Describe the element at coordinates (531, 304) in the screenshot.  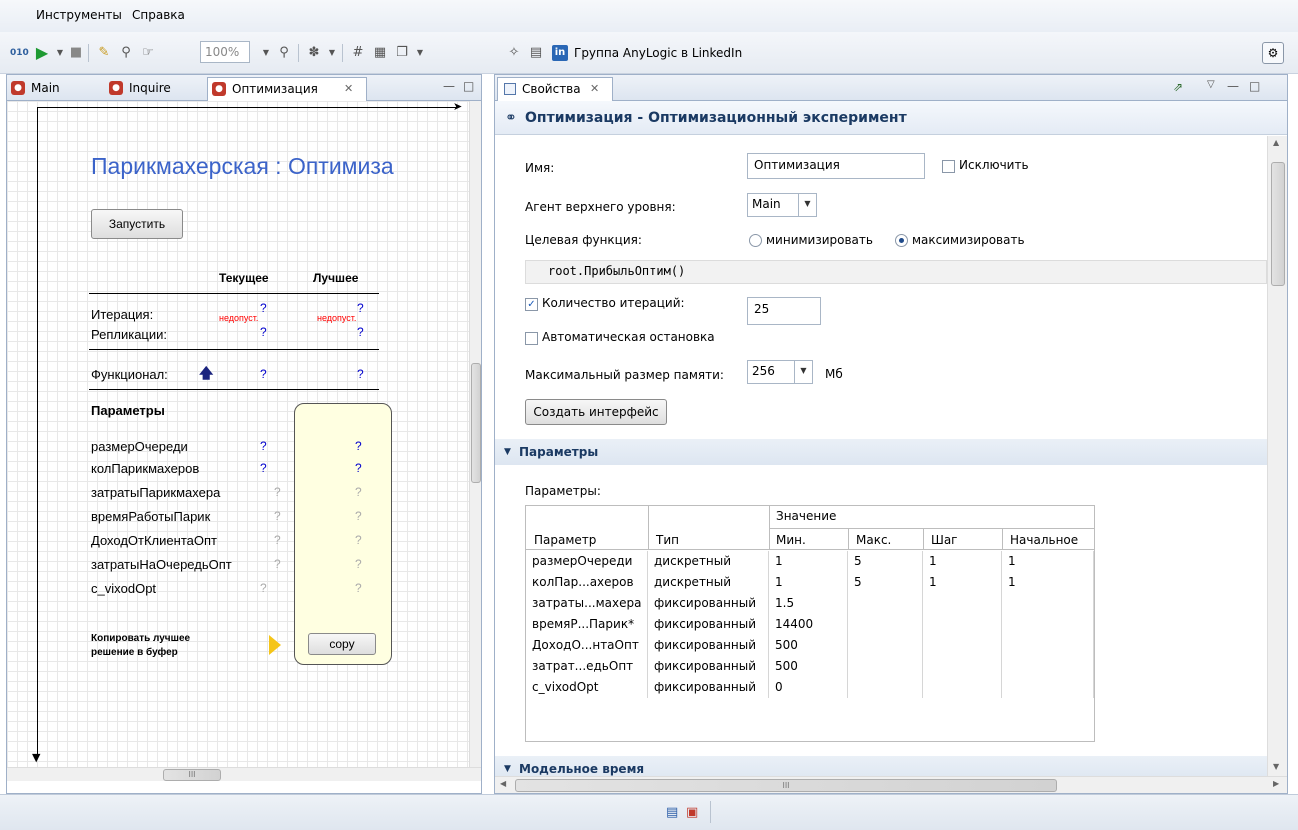
I see `iterations-checkbox: ✓` at that location.